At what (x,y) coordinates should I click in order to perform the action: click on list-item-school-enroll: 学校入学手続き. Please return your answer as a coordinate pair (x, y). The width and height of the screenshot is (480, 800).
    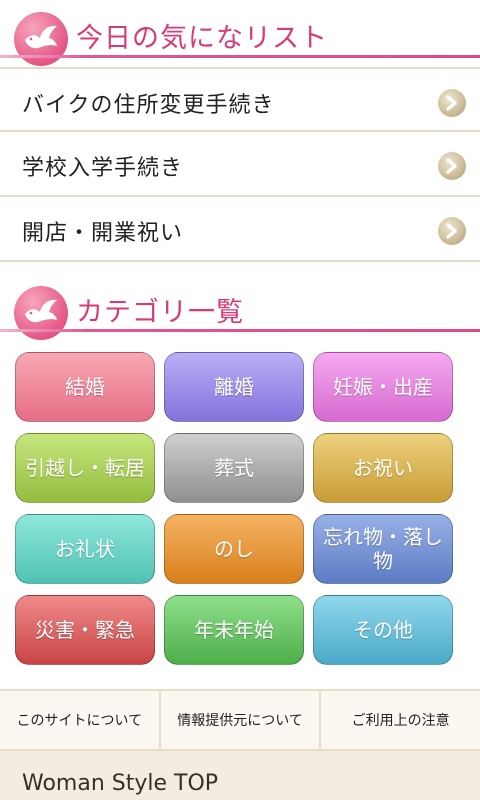
    Looking at the image, I should click on (240, 164).